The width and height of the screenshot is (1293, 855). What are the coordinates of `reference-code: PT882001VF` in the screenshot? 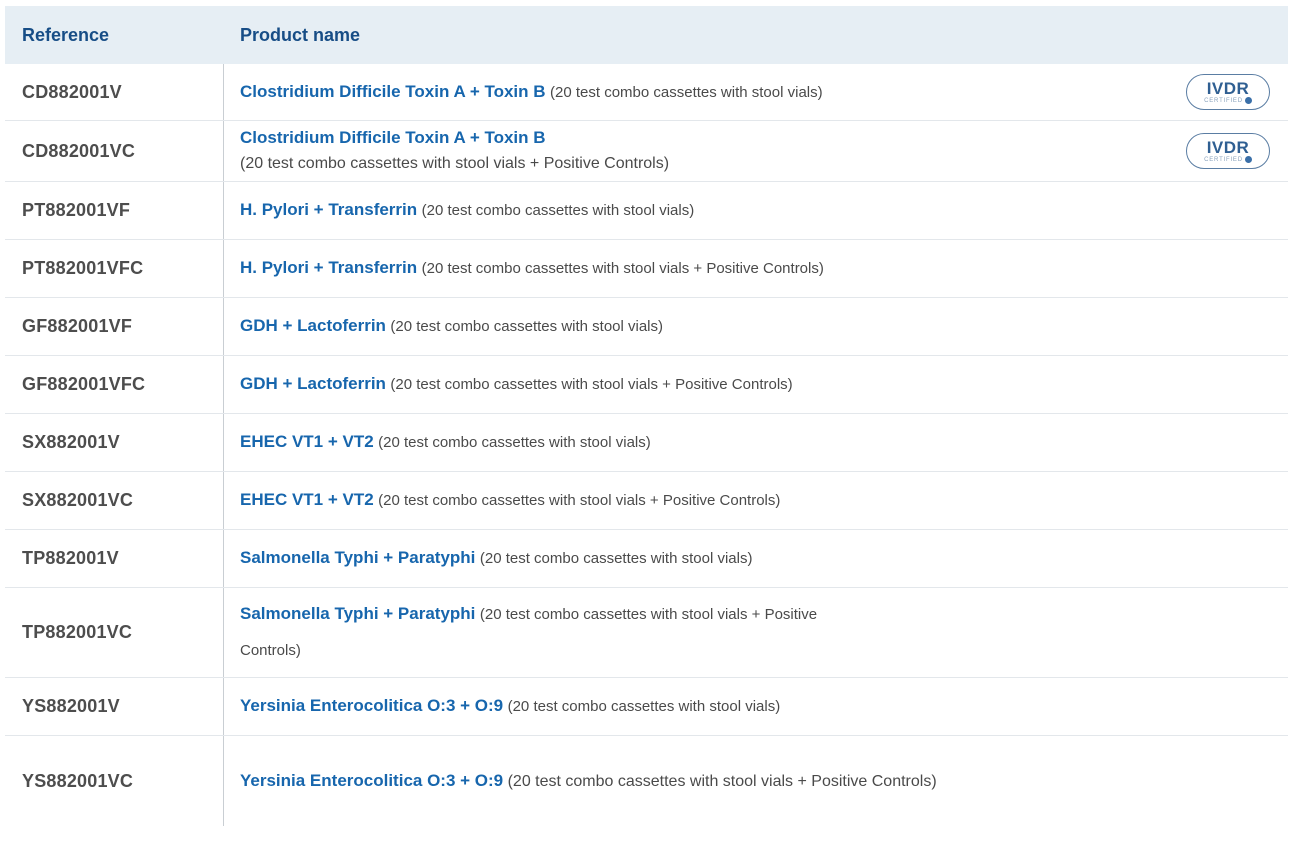 It's located at (76, 210).